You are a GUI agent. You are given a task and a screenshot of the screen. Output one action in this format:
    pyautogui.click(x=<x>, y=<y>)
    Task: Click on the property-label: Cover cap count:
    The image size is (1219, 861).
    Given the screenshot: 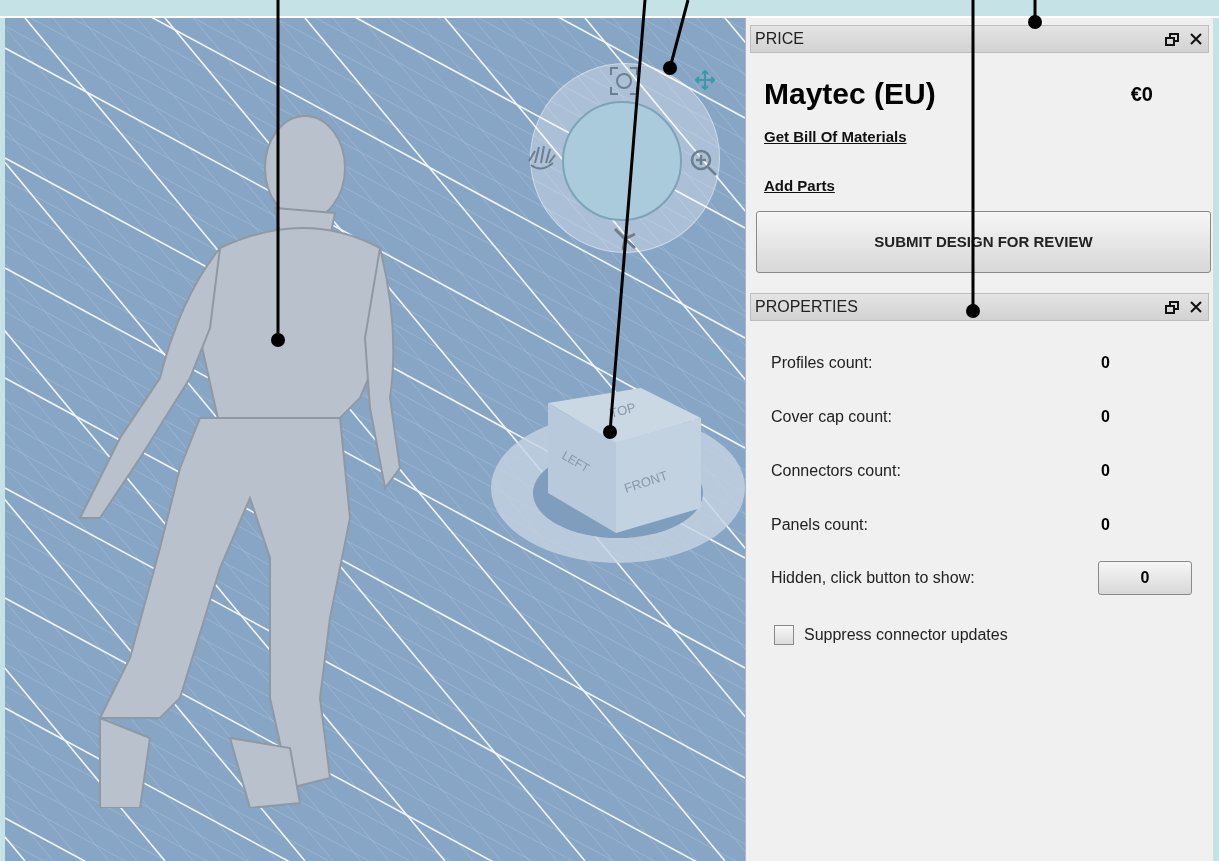 What is the action you would take?
    pyautogui.click(x=832, y=417)
    